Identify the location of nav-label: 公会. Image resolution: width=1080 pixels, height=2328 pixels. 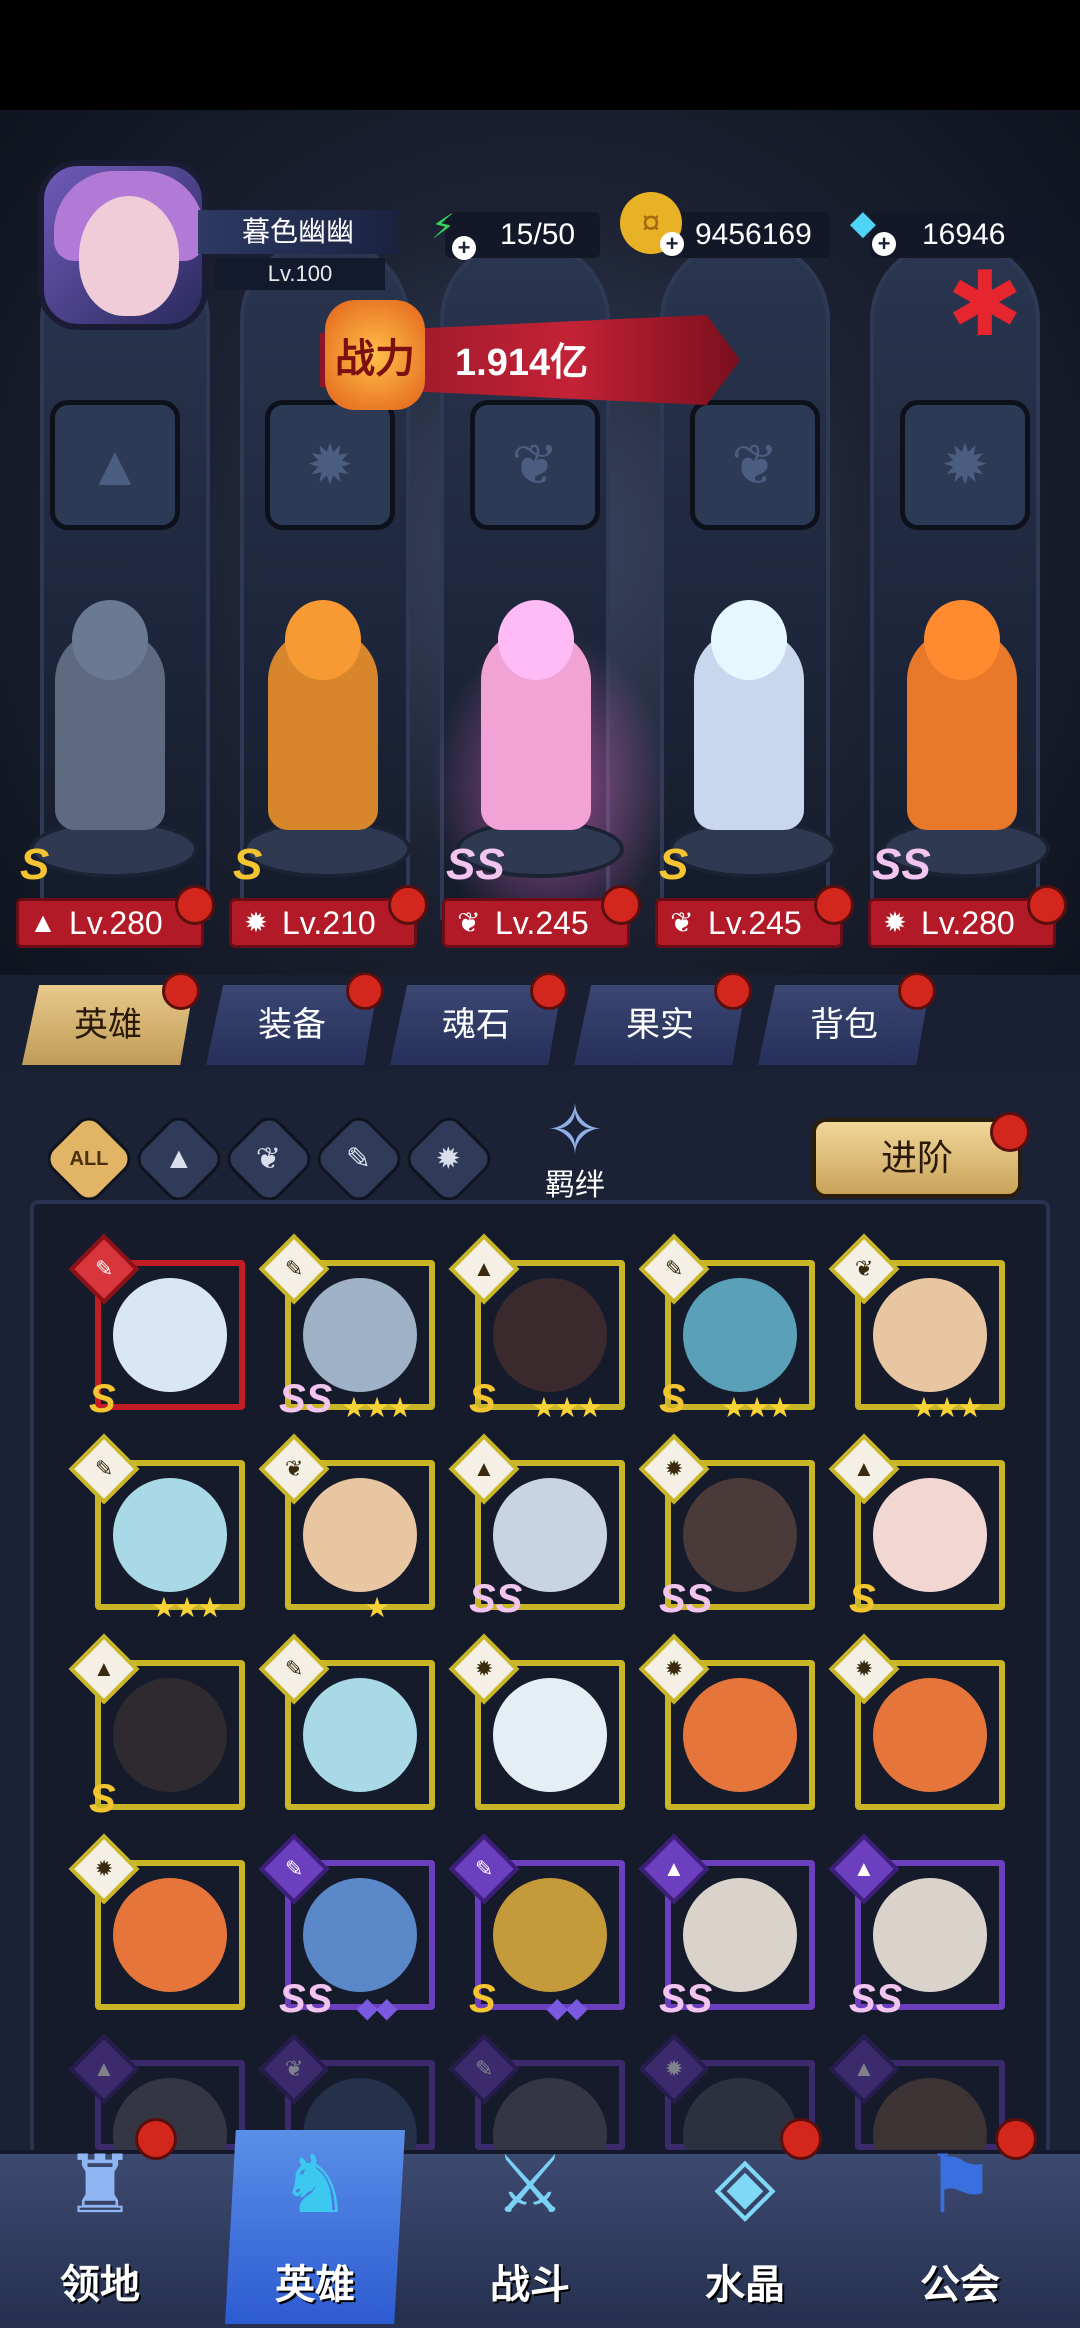
(960, 2285).